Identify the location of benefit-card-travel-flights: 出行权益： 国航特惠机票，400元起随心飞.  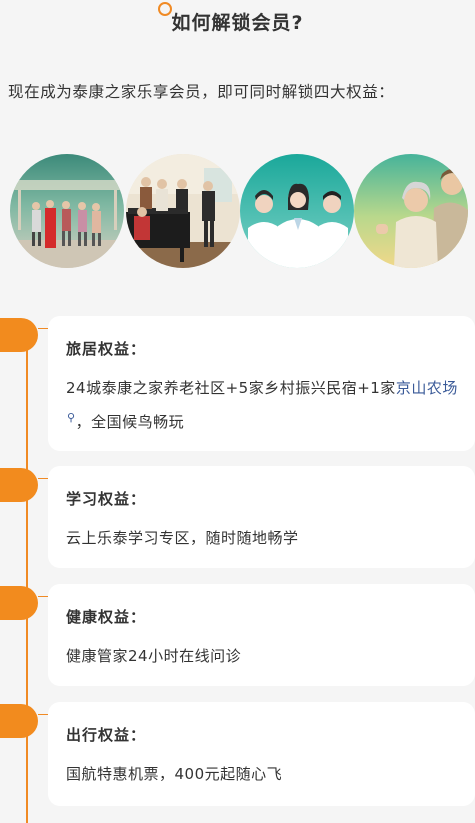
(261, 754).